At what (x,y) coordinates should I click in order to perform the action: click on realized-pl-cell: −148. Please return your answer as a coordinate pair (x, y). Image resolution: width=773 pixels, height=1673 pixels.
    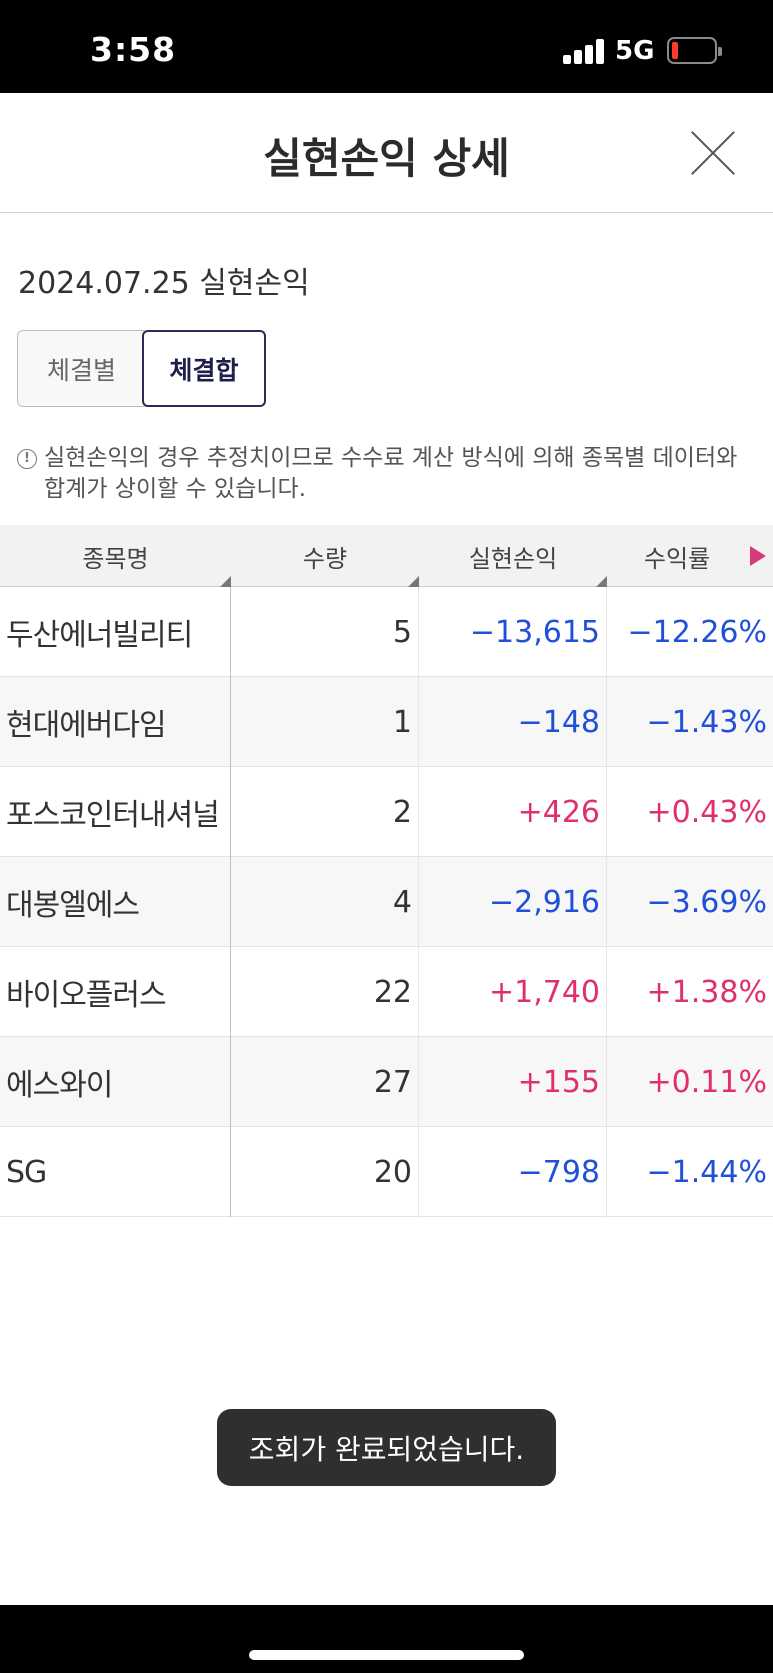
    Looking at the image, I should click on (513, 722).